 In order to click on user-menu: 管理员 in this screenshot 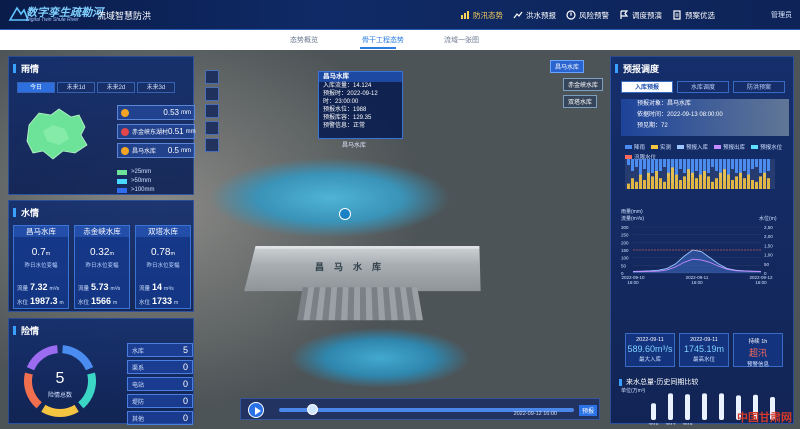, I will do `click(781, 15)`.